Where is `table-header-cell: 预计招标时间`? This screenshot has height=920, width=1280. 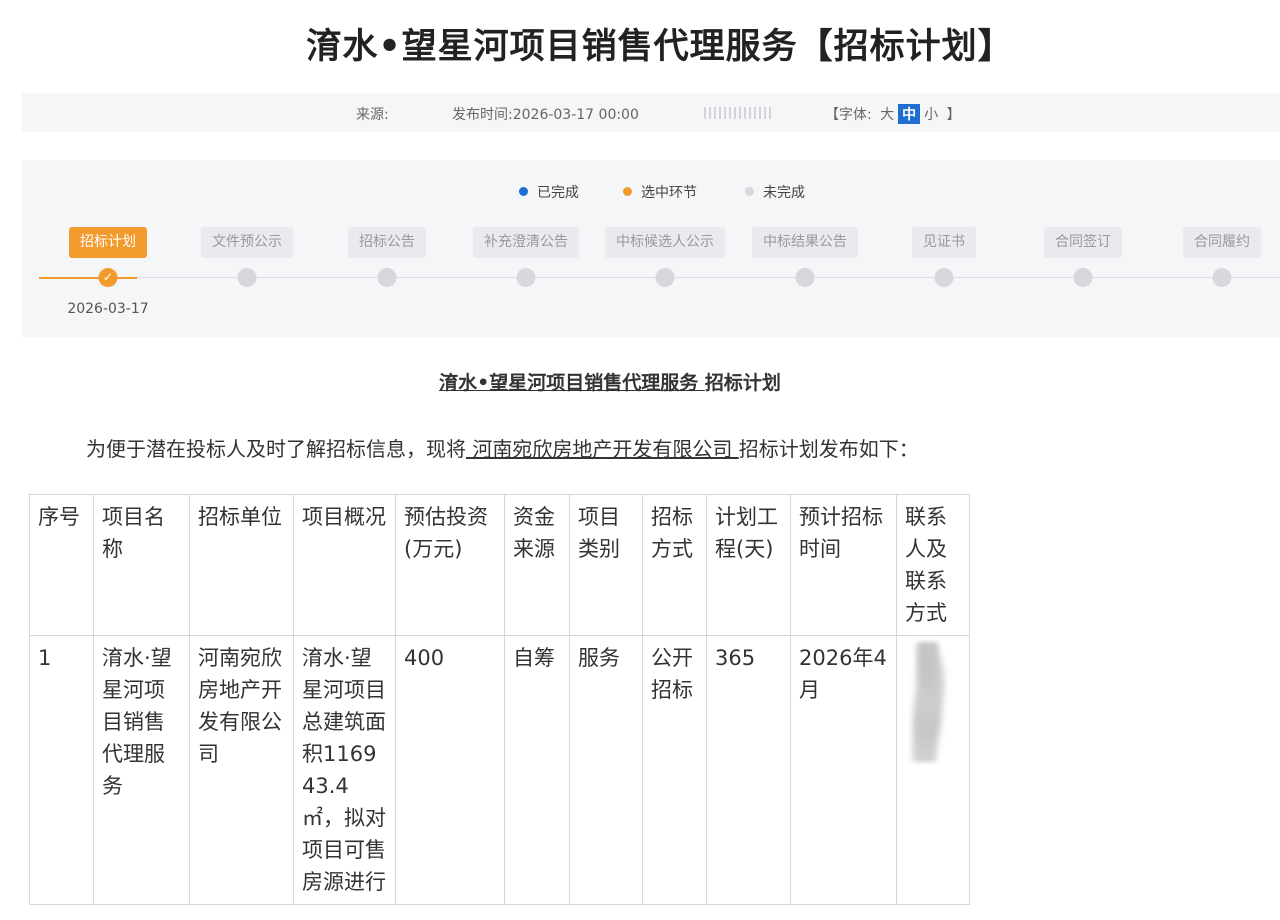
table-header-cell: 预计招标时间 is located at coordinates (843, 565).